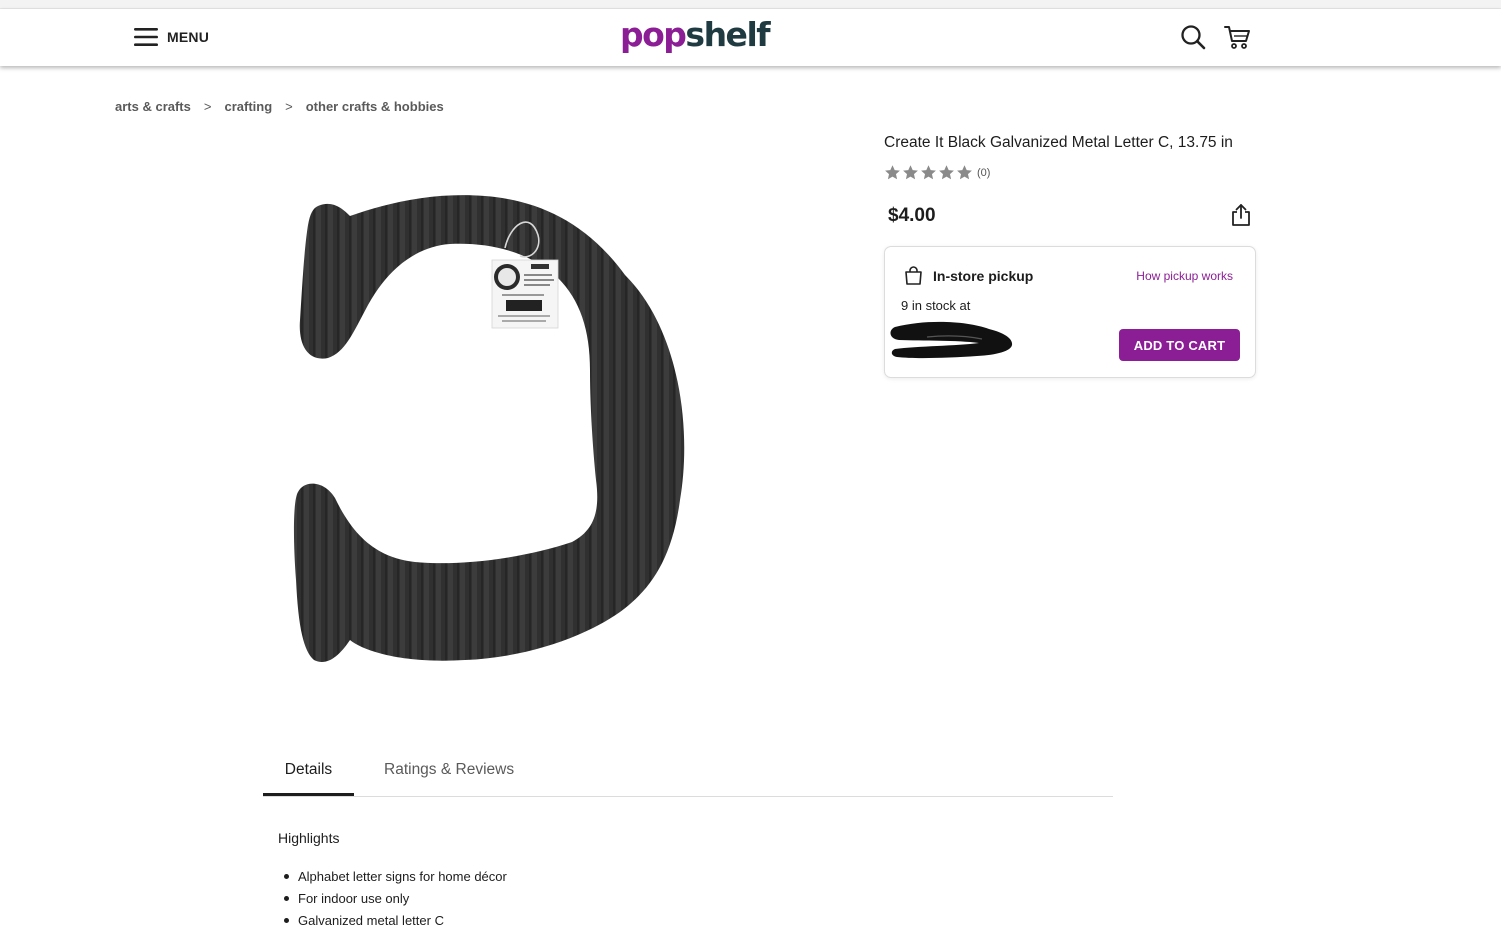 The image size is (1501, 939). I want to click on logo-shelf: shelf, so click(727, 34).